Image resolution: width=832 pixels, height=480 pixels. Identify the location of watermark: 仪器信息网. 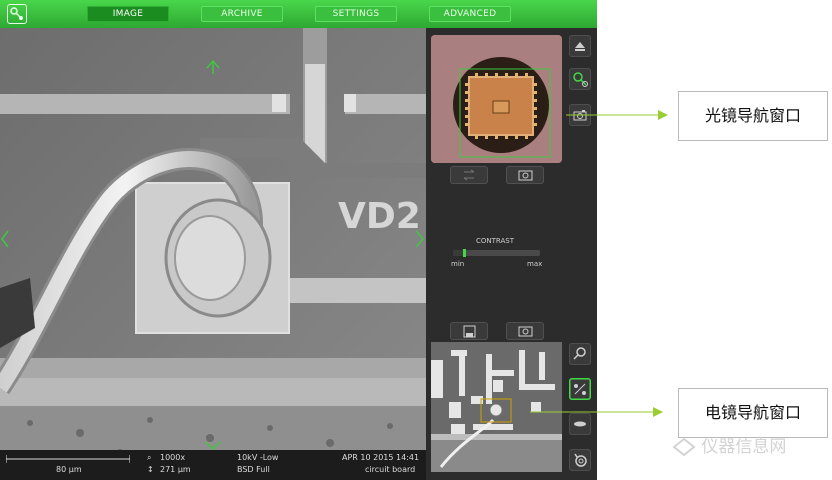
(749, 445).